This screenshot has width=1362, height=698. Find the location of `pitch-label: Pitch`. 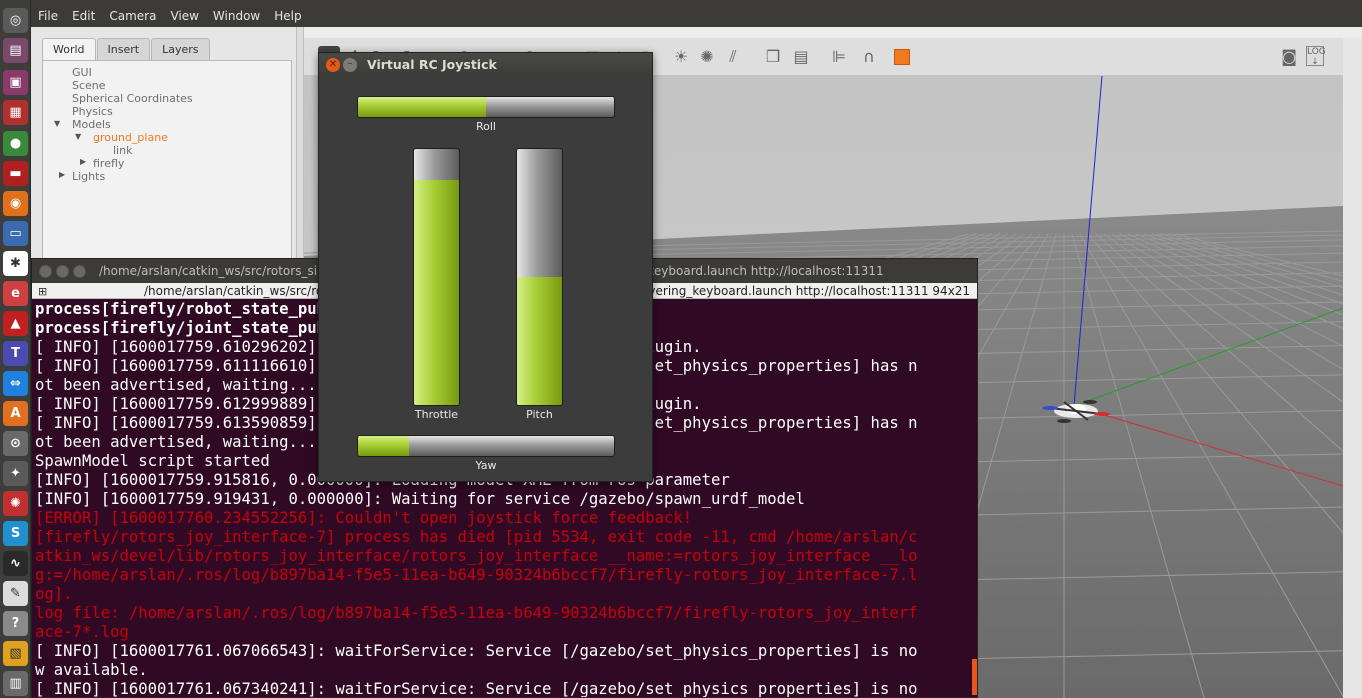

pitch-label: Pitch is located at coordinates (539, 414).